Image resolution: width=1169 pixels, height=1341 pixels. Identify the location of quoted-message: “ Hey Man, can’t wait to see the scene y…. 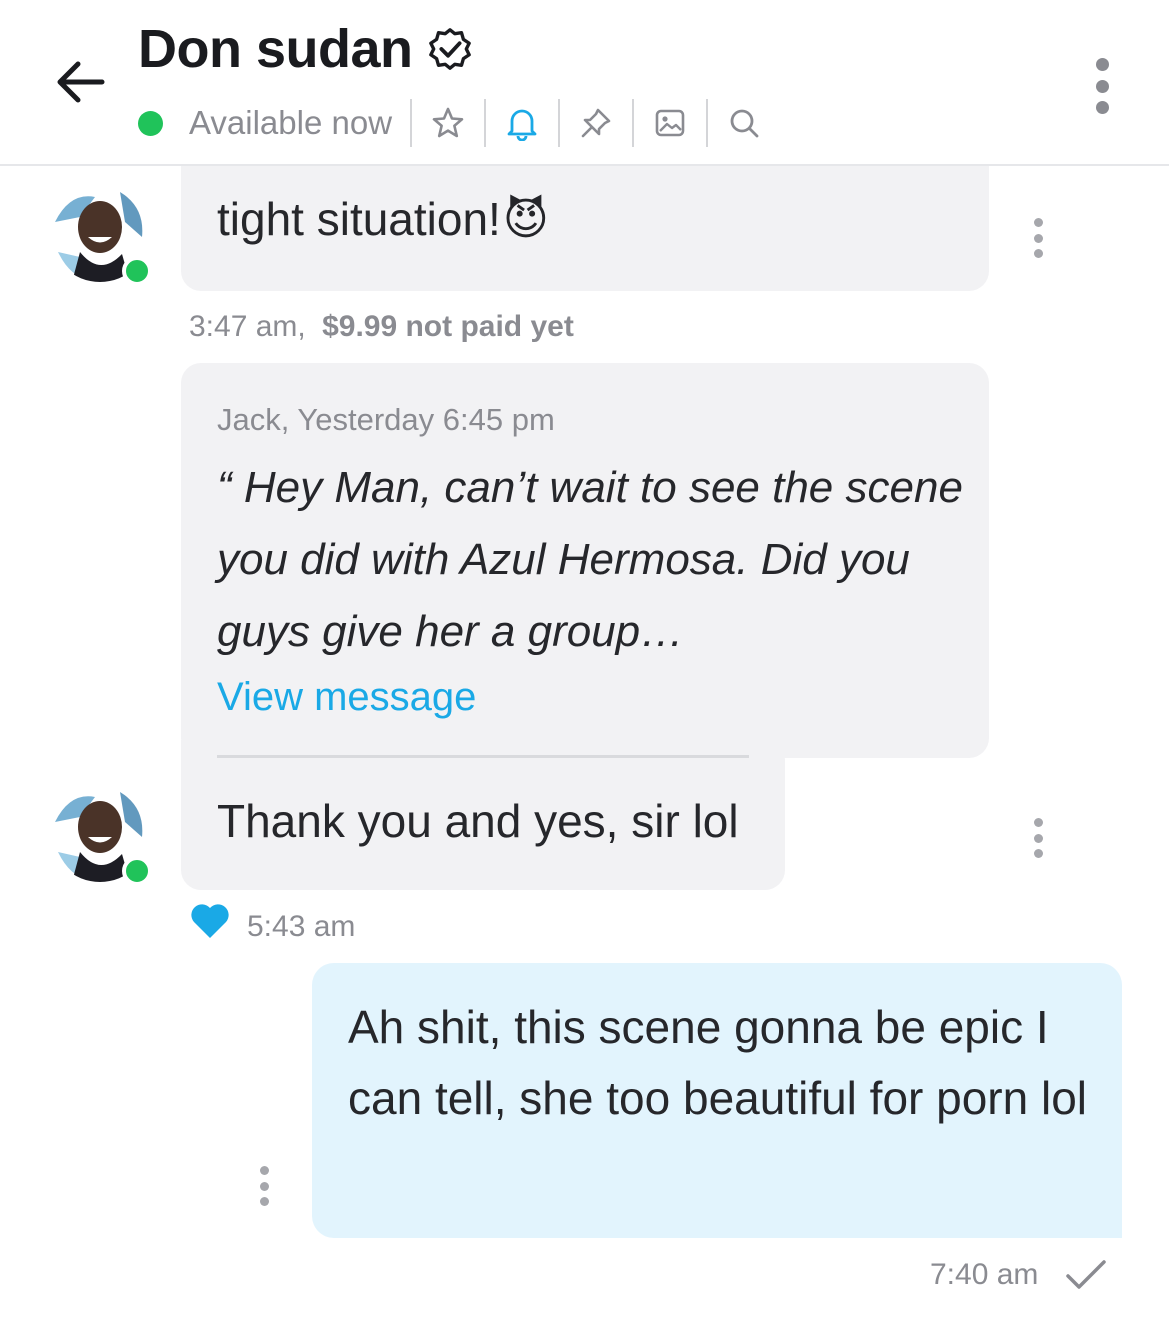
(590, 559).